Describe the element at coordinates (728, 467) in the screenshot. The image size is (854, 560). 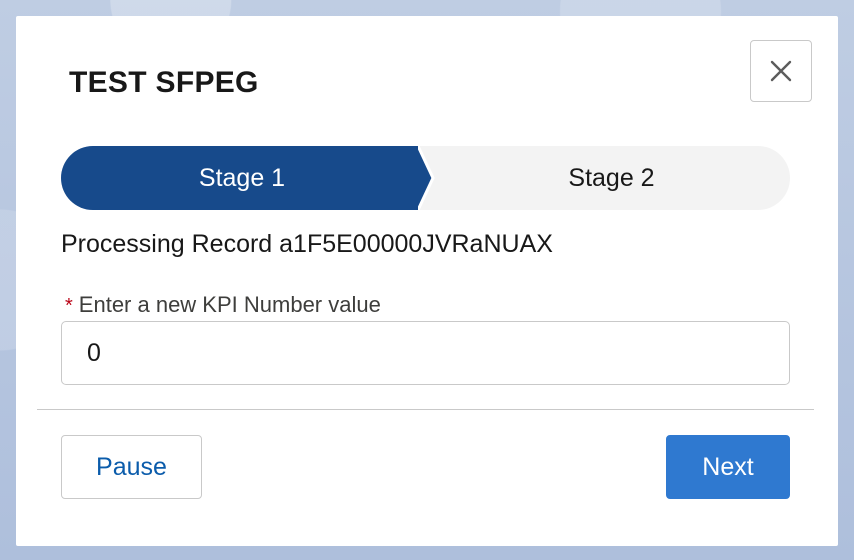
I see `next-button: Next` at that location.